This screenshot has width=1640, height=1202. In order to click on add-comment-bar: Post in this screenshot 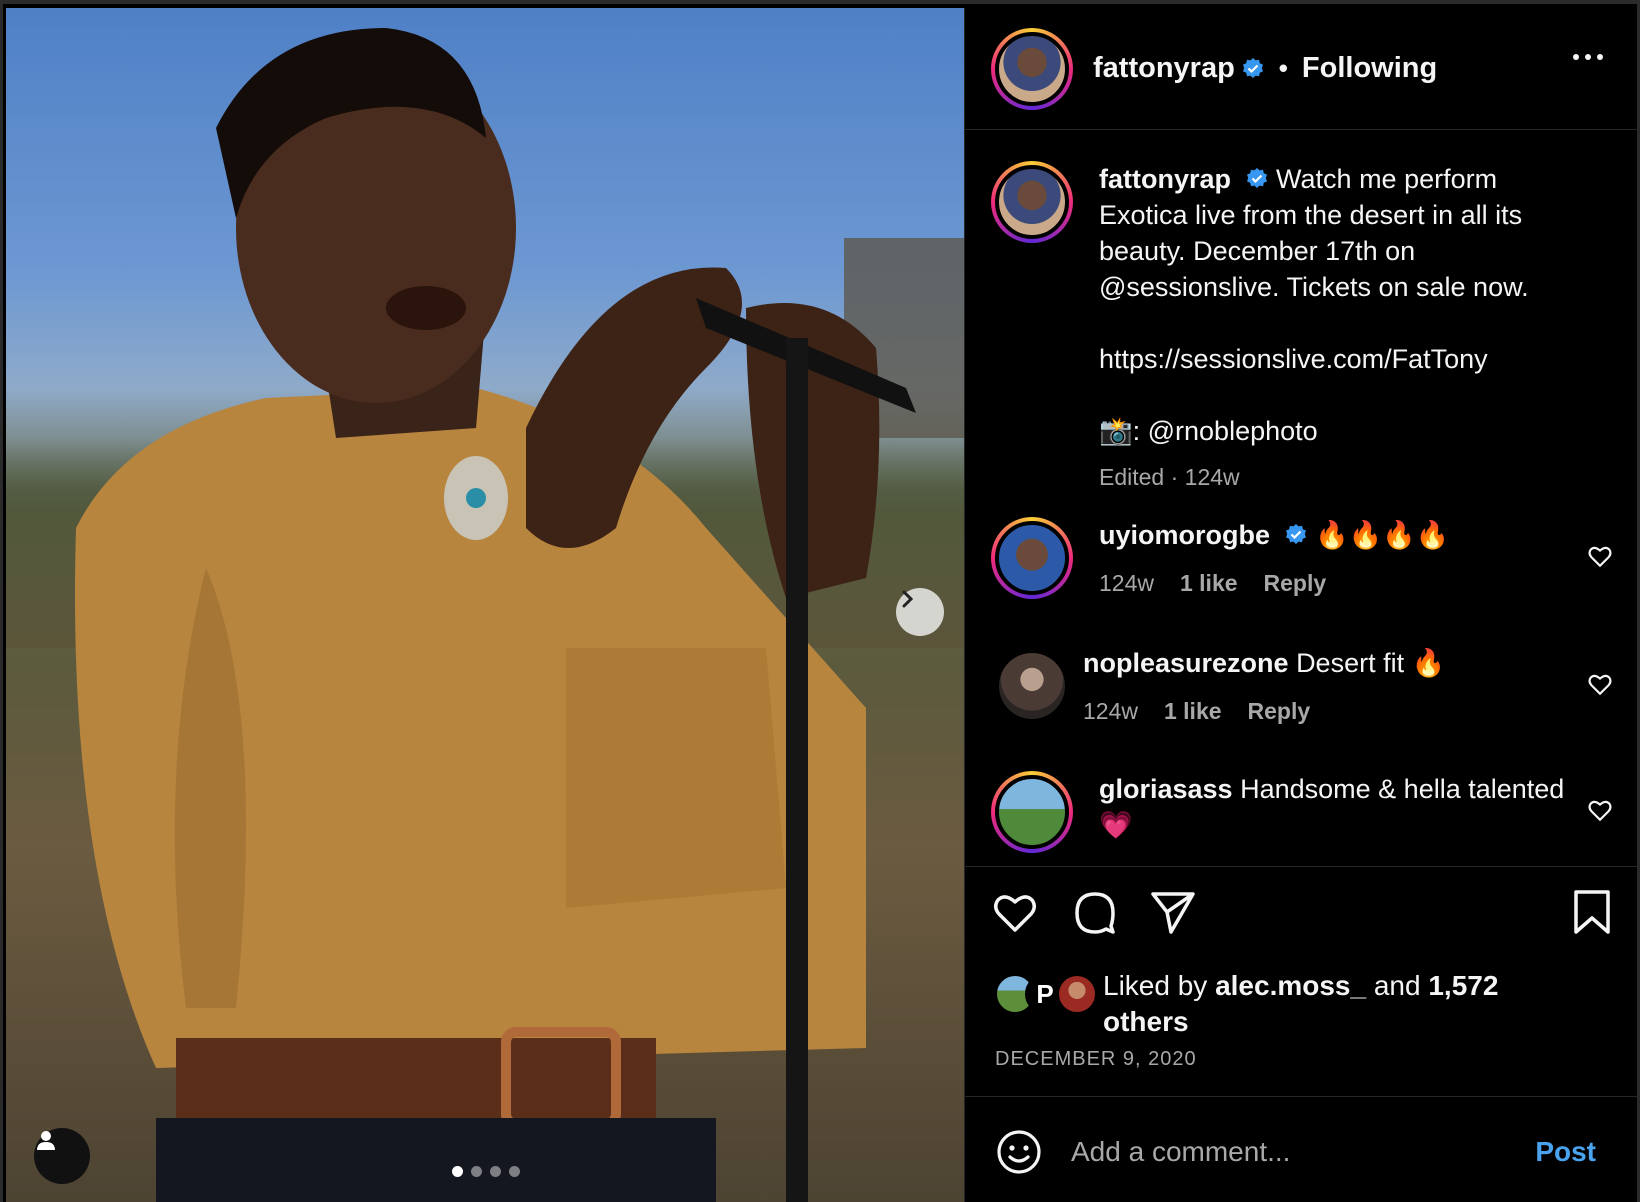, I will do `click(1301, 1149)`.